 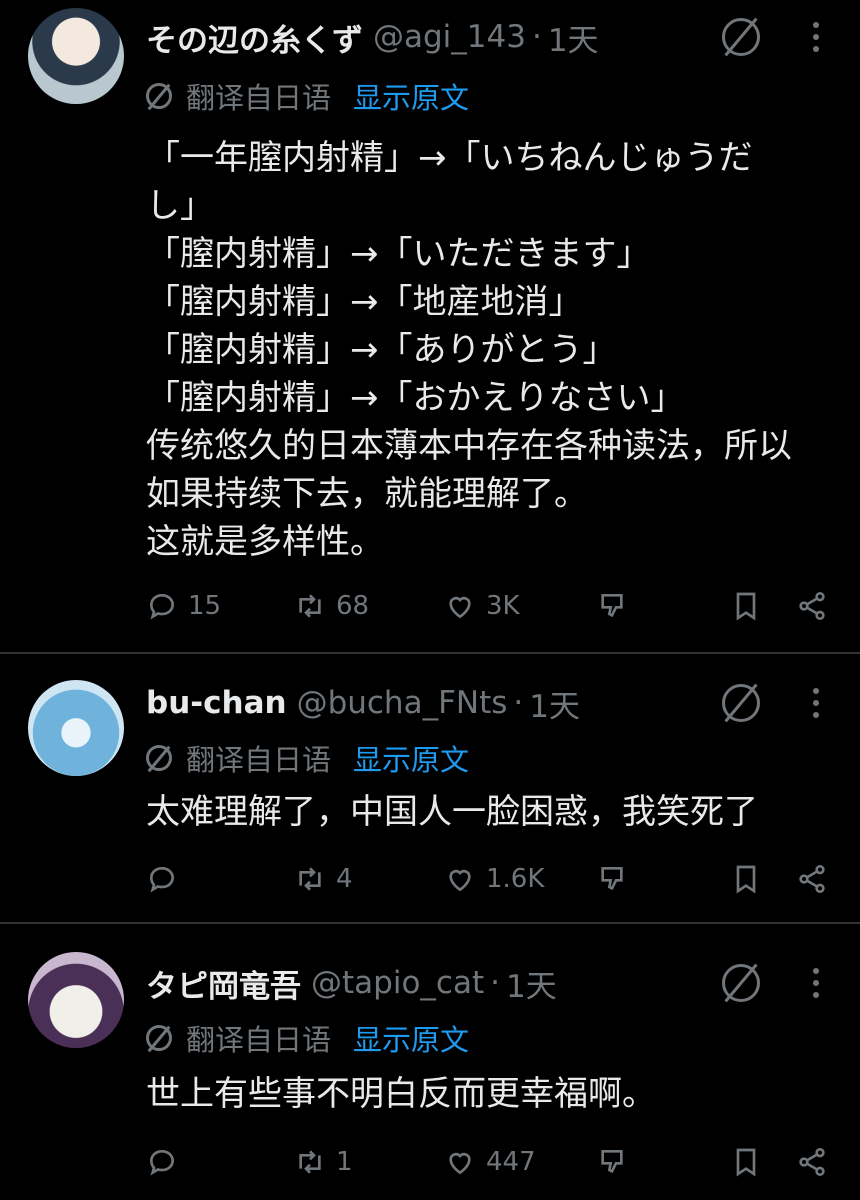 I want to click on tweet-header: タピ岡竜吾 @tapio_cat · 1天, so click(x=351, y=983).